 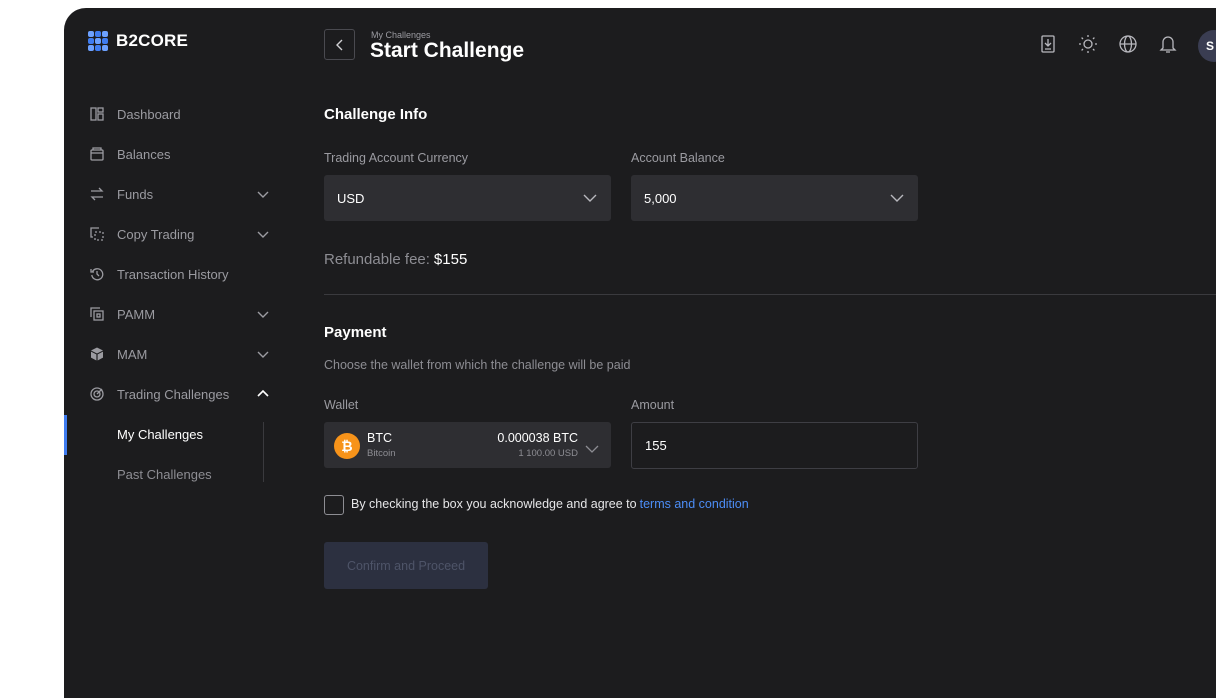 I want to click on dashboard-icon, so click(x=97, y=114).